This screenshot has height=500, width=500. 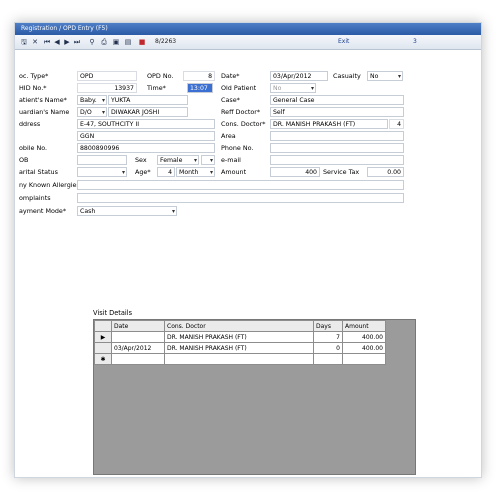 What do you see at coordinates (166, 172) in the screenshot?
I see `age-field: 4` at bounding box center [166, 172].